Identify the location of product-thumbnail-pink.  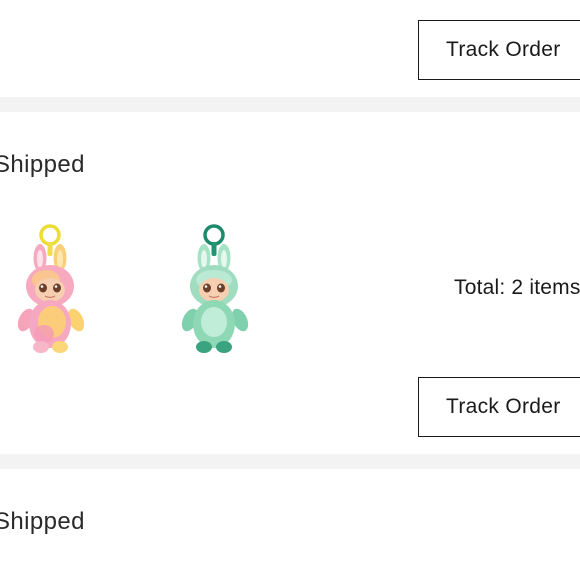
(58, 291).